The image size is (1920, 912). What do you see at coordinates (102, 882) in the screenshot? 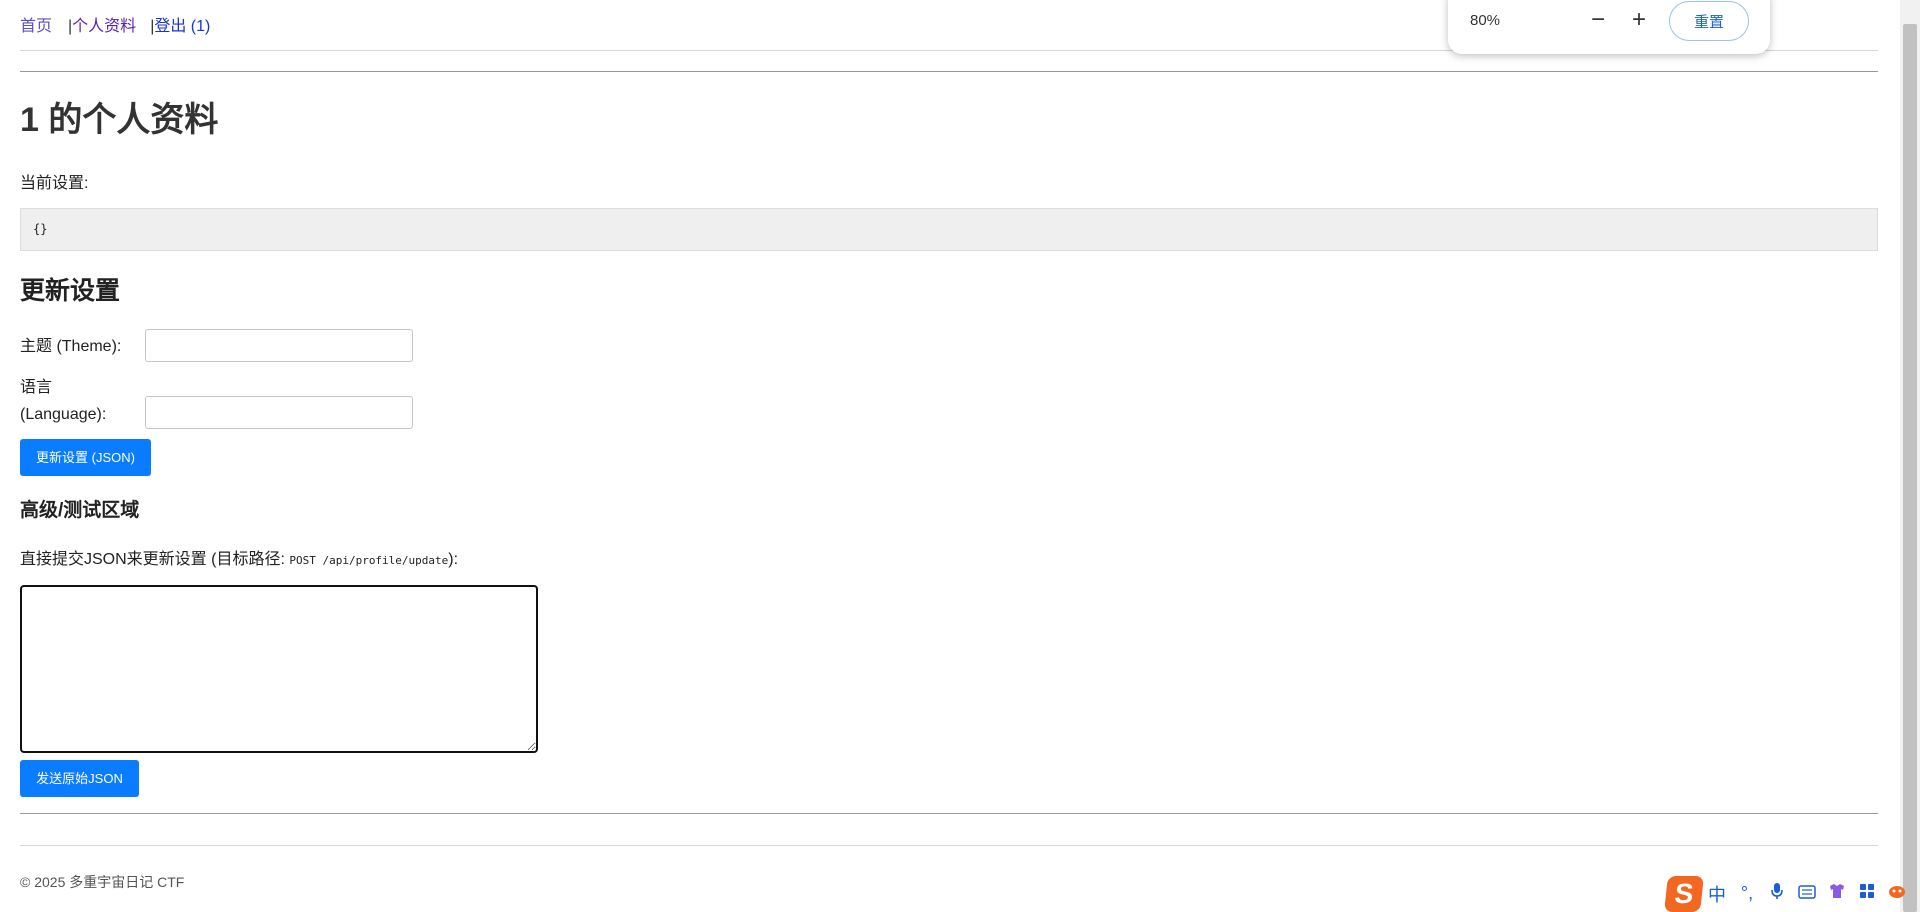
I see `footer-text: © 2025 多重宇宙日记 CTF` at bounding box center [102, 882].